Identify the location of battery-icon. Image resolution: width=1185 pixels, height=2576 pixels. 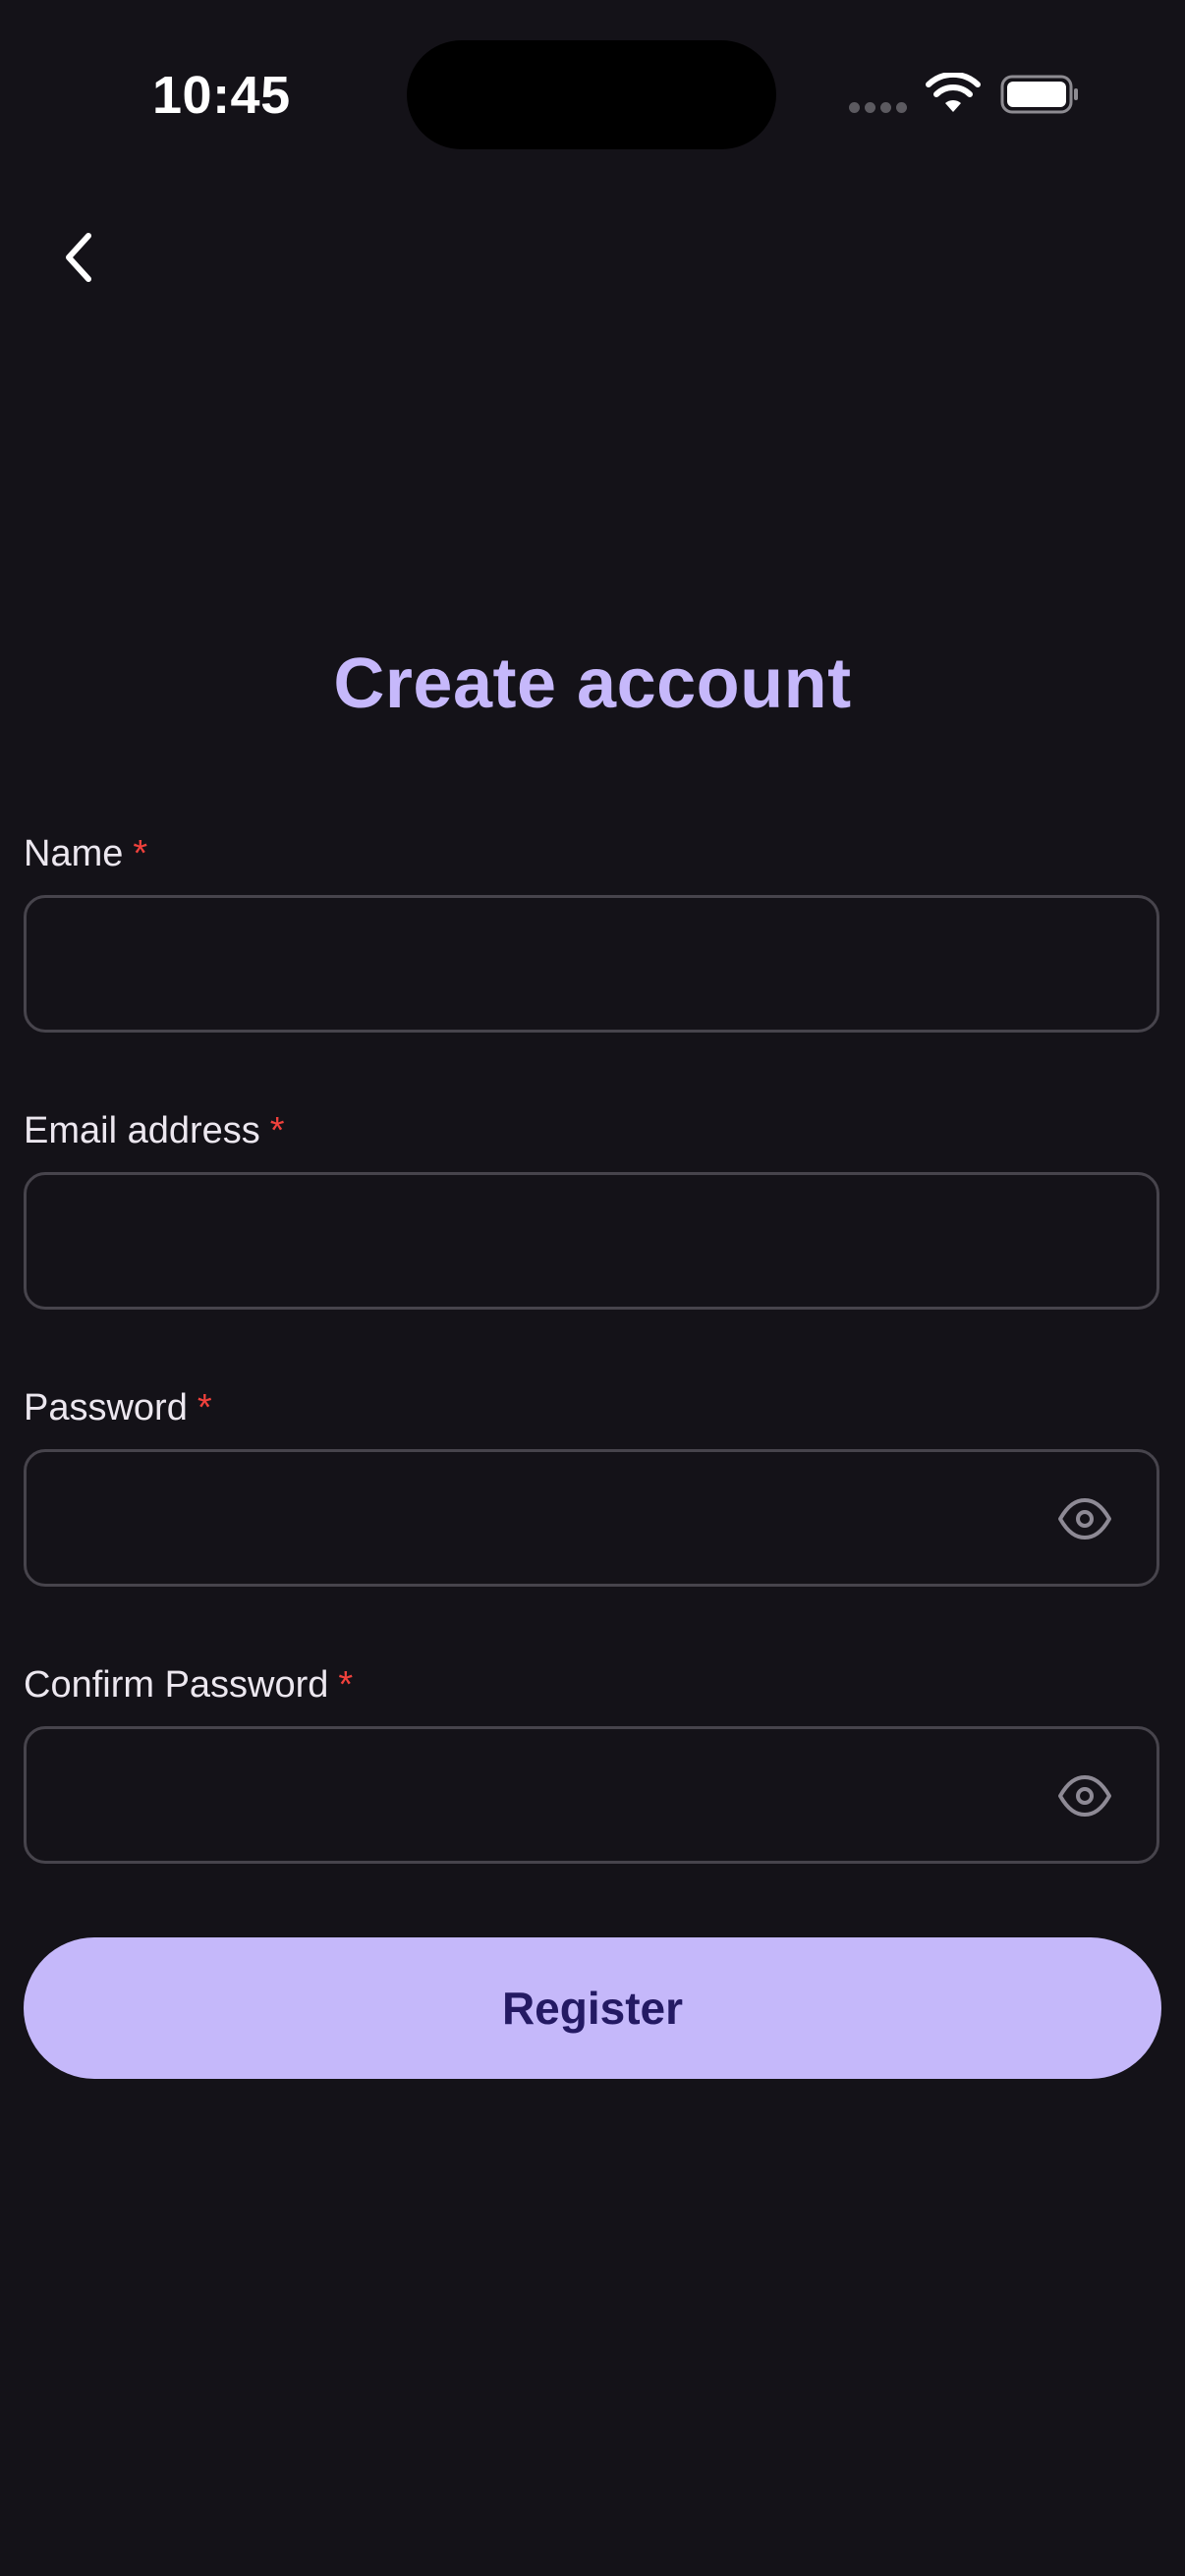
(1039, 94).